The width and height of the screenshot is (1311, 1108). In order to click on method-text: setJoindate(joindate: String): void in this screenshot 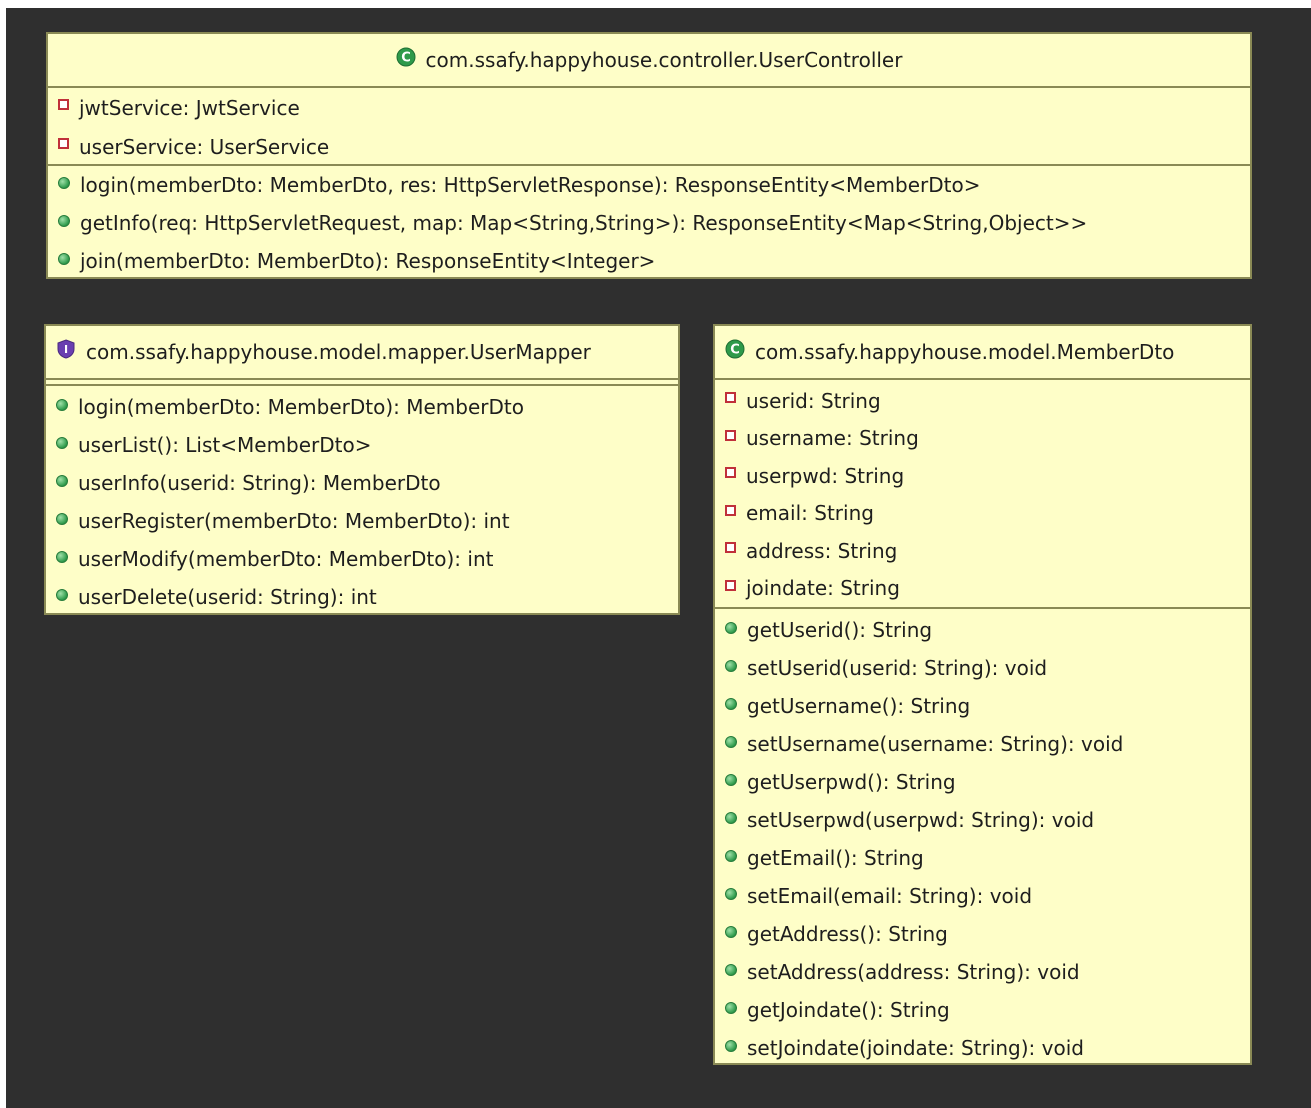, I will do `click(915, 1048)`.